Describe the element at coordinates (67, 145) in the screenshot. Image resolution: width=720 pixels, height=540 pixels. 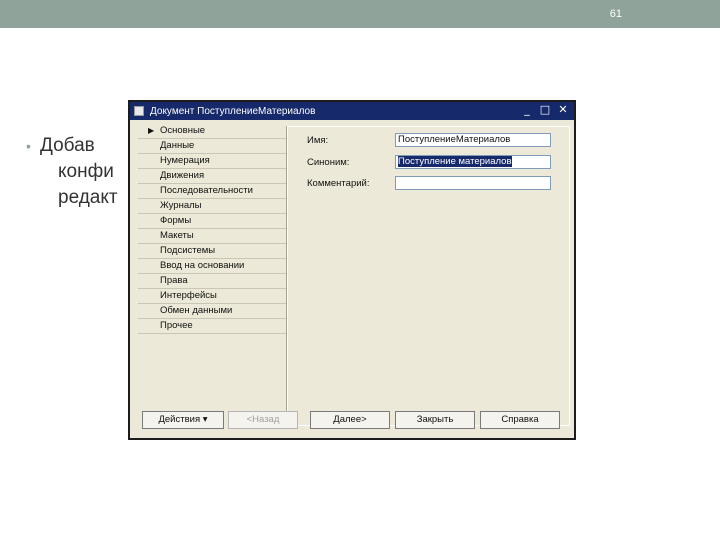
I see `bullet-line-1: Добав` at that location.